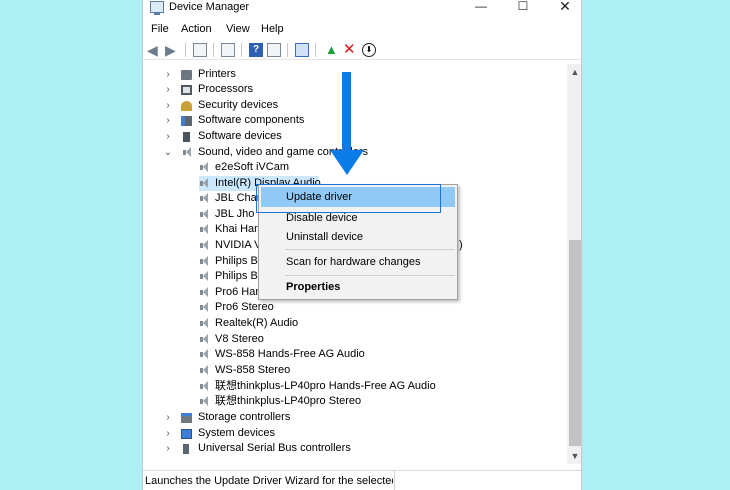 The width and height of the screenshot is (730, 490). I want to click on tree-device-row: Realtek(R) Audio, so click(355, 323).